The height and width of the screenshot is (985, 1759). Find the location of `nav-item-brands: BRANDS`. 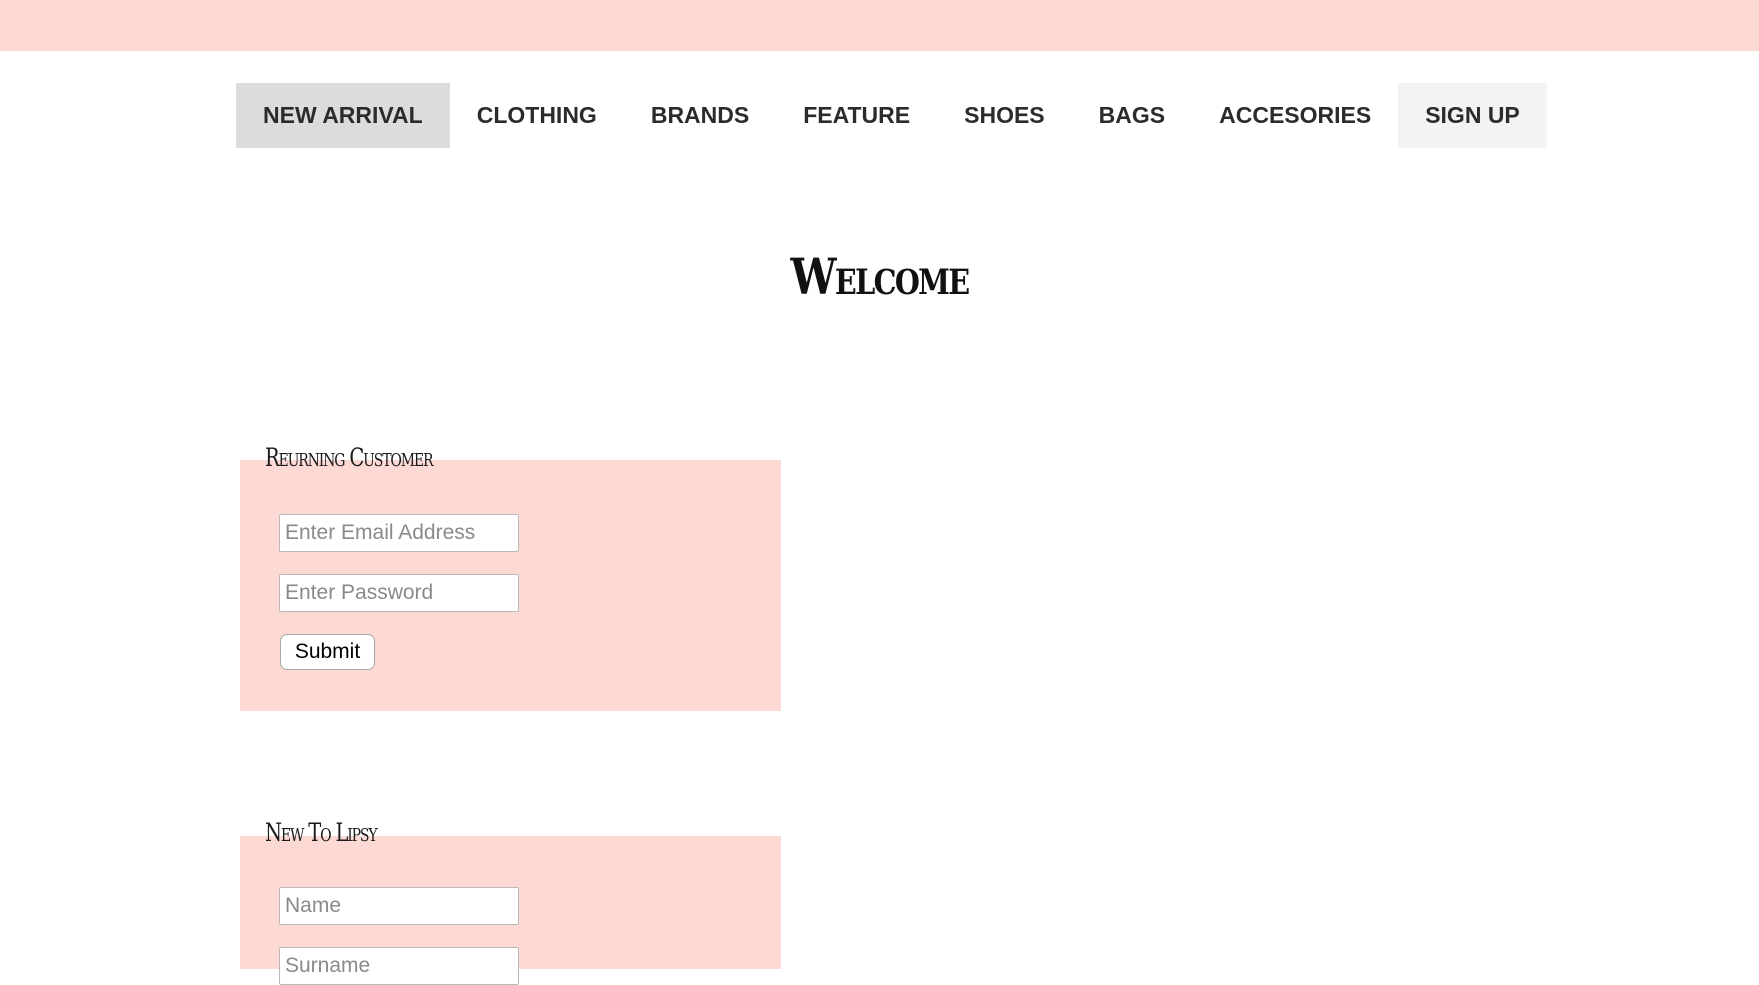

nav-item-brands: BRANDS is located at coordinates (700, 115).